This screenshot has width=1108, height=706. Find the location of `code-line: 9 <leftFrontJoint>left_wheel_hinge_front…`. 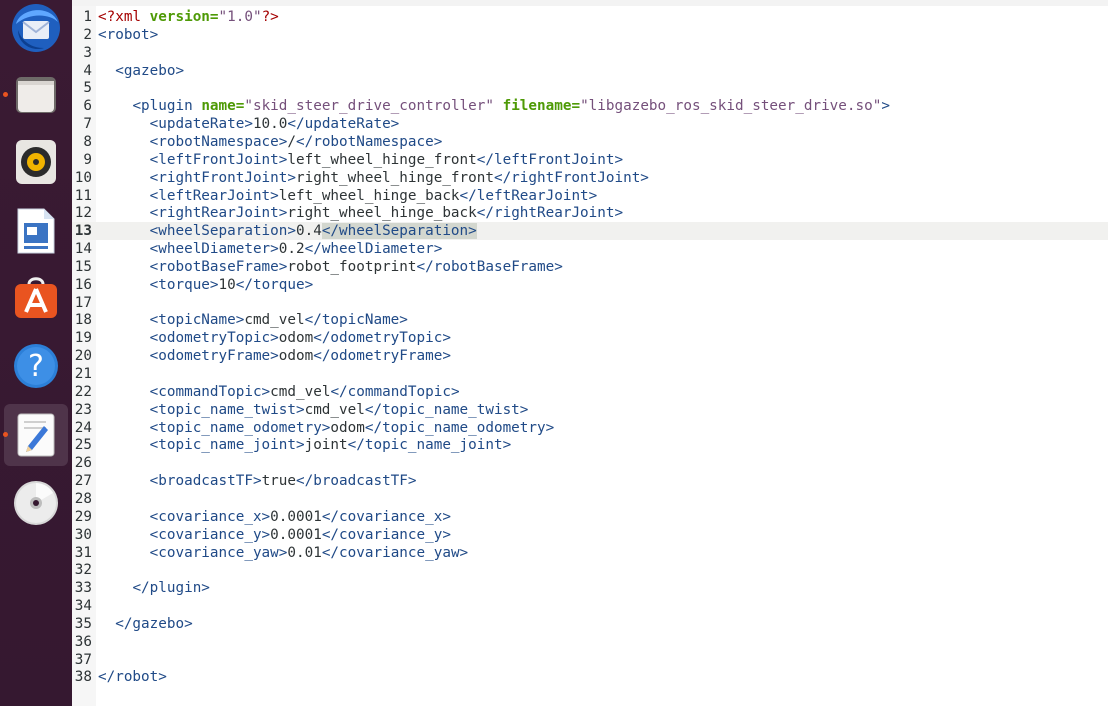

code-line: 9 <leftFrontJoint>left_wheel_hinge_front… is located at coordinates (590, 160).